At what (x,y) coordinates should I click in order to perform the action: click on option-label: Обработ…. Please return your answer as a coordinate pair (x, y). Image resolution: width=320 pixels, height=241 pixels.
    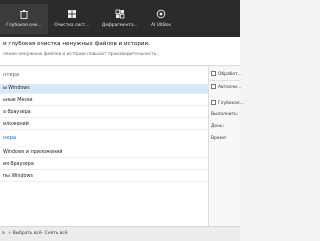
    Looking at the image, I should click on (230, 74).